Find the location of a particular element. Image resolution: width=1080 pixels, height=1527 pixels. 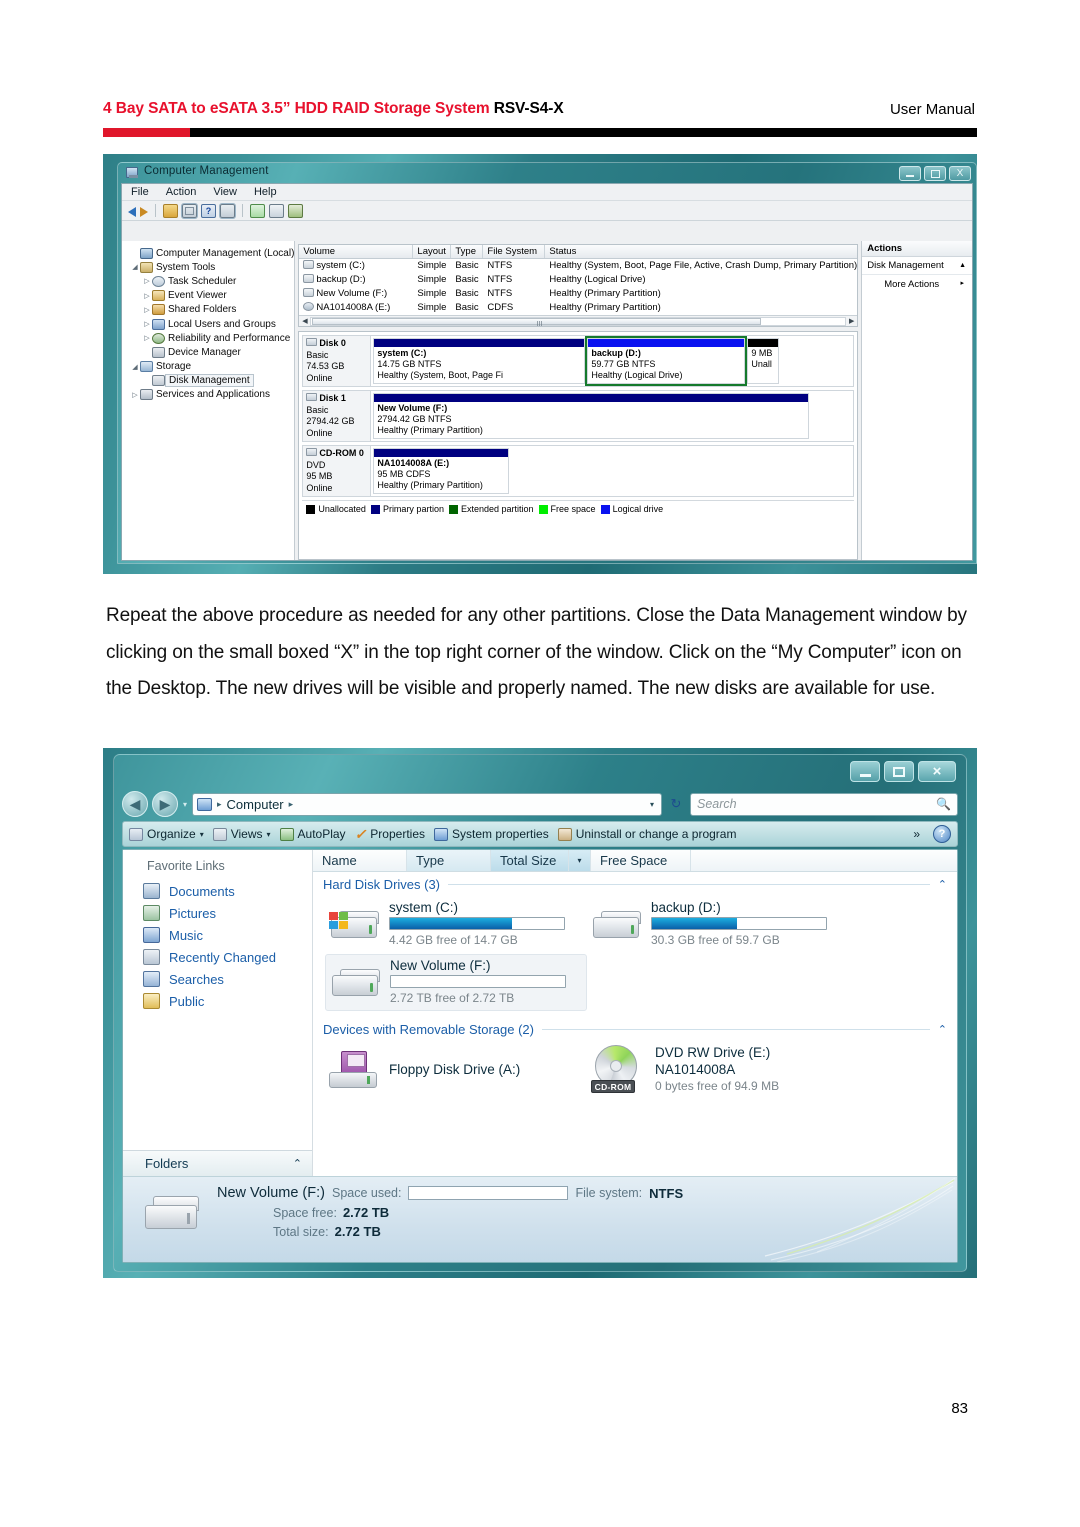

refresh-icon is located at coordinates (257, 210).